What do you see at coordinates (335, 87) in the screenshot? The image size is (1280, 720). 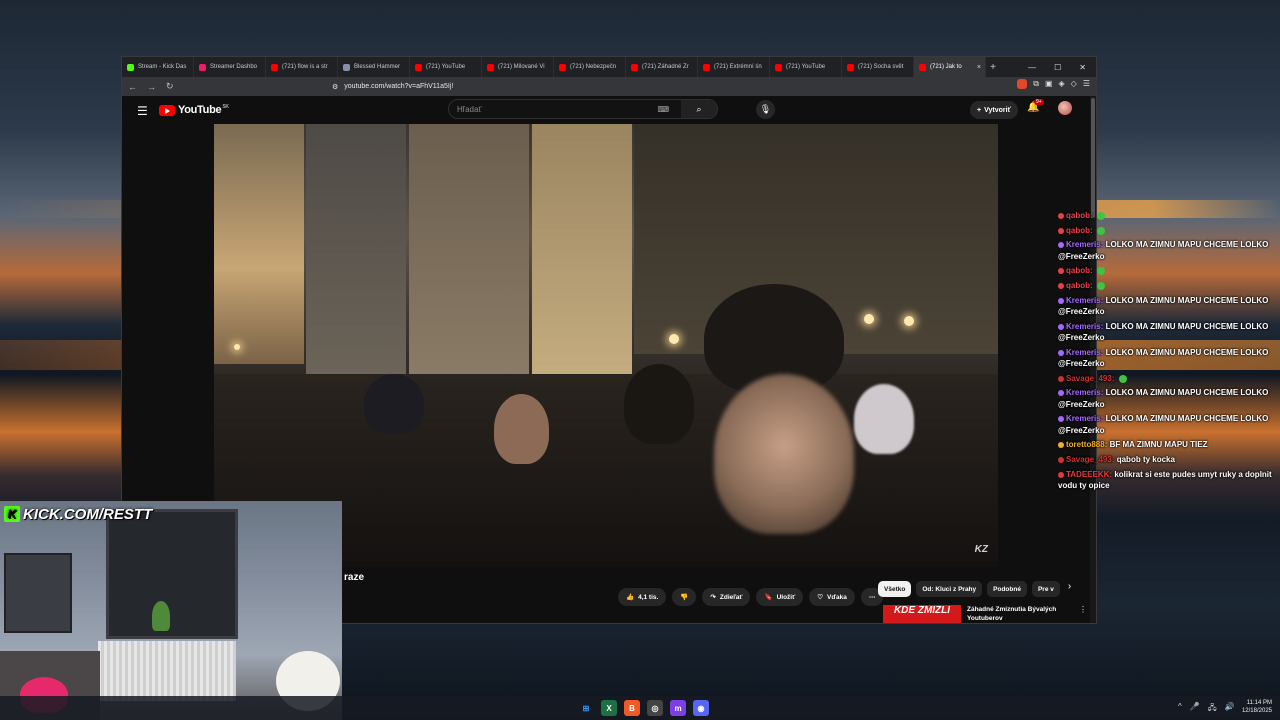 I see `site-info-icon: ⚙` at bounding box center [335, 87].